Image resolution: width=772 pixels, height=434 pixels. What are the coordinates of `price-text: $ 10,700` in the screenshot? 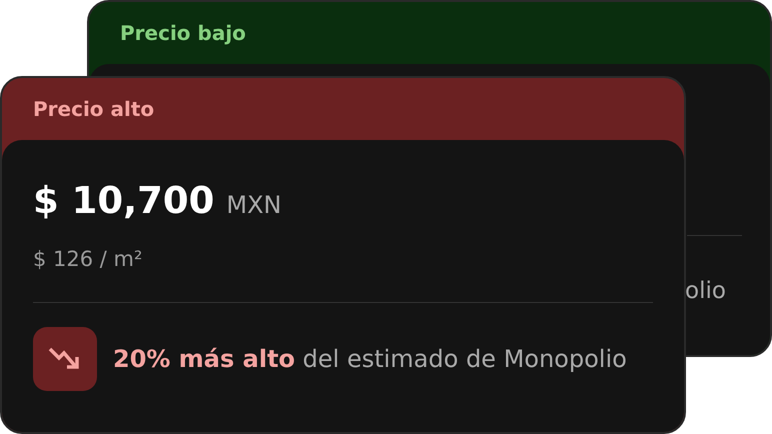 It's located at (123, 200).